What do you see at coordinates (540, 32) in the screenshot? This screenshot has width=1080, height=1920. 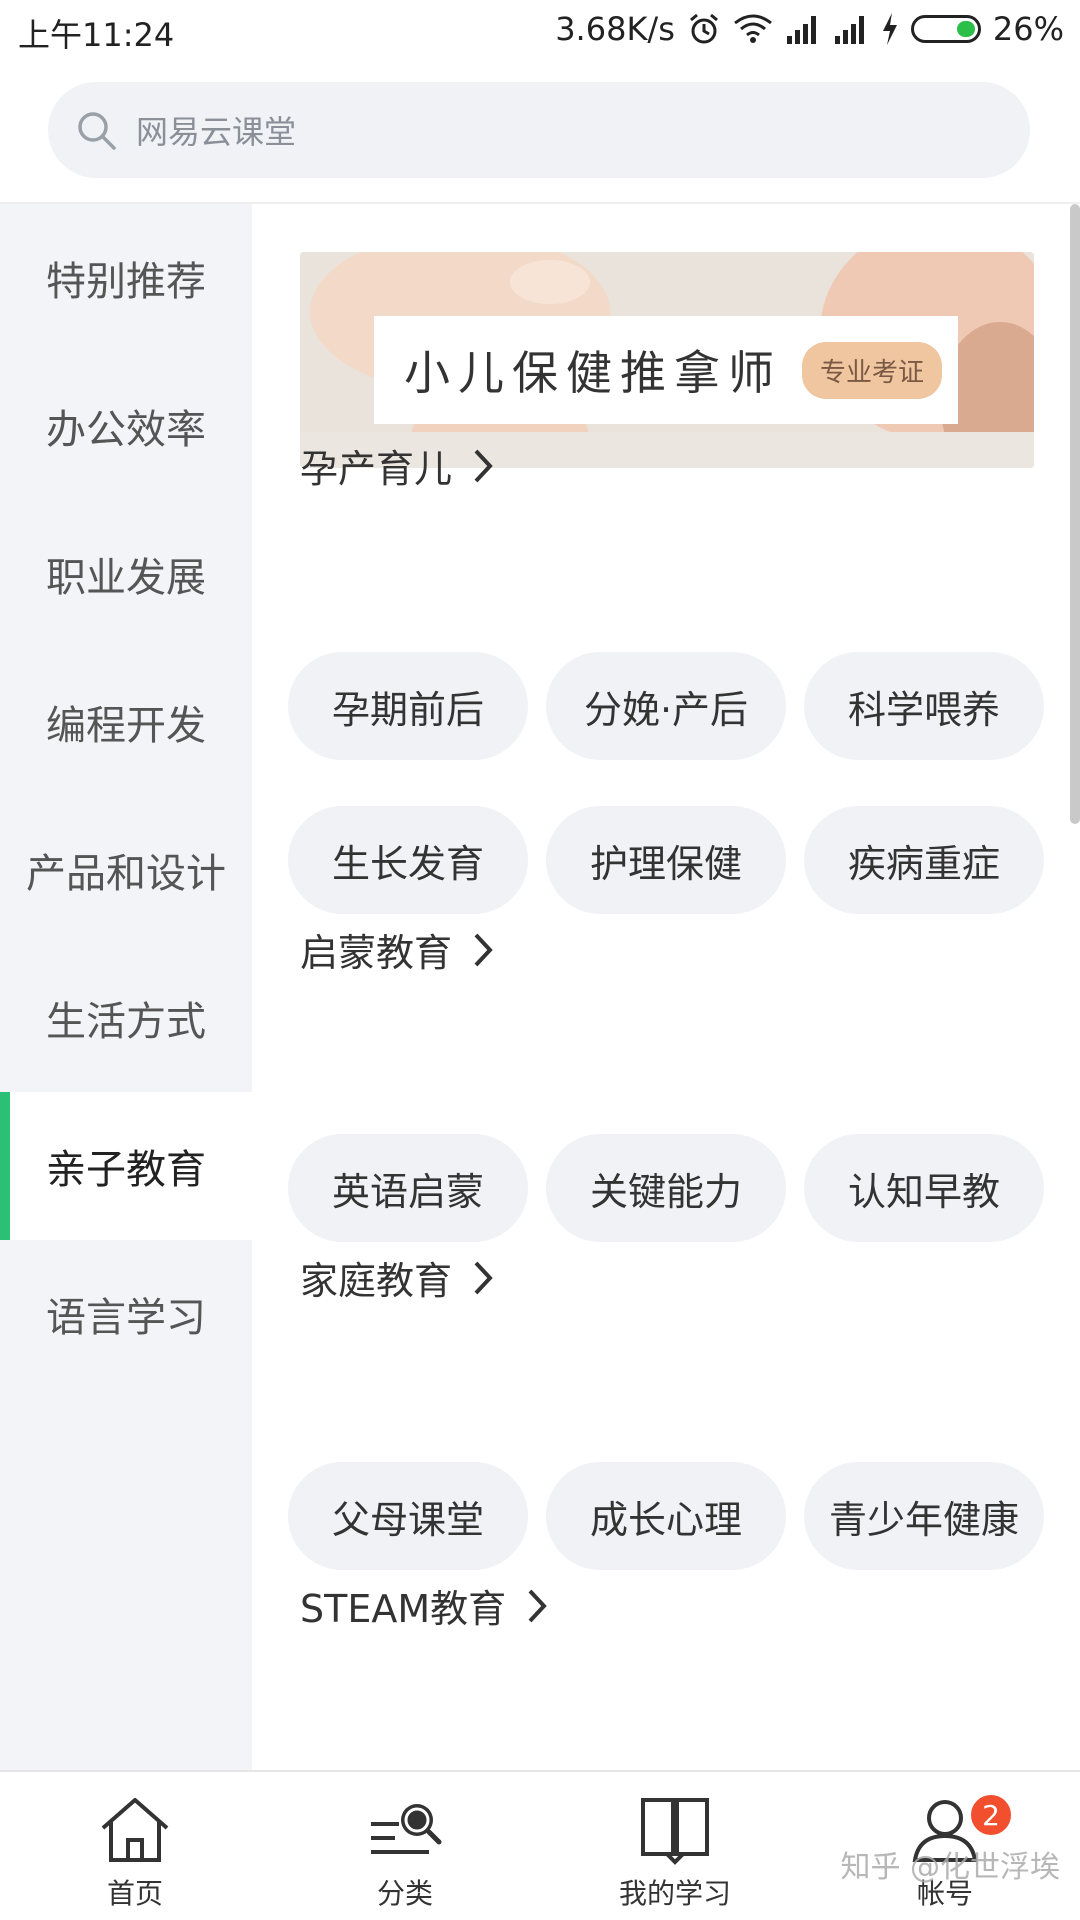 I see `status-bar: 上午11:24 3.68K/s 26%` at bounding box center [540, 32].